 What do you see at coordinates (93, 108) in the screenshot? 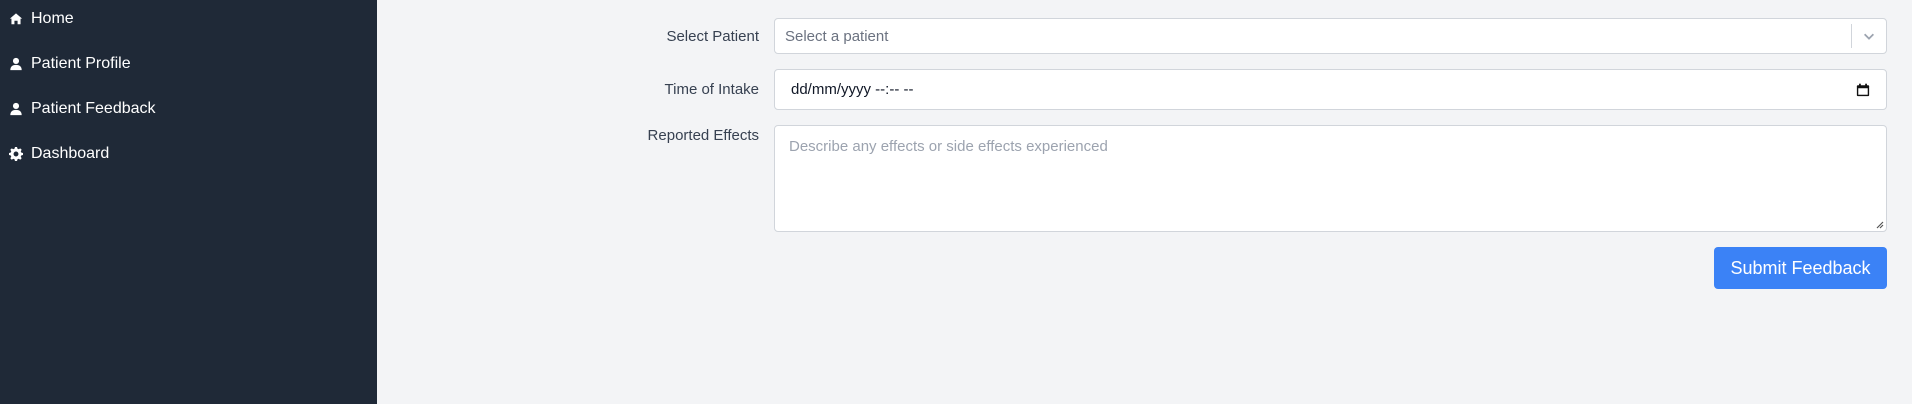
I see `sidebar-item-label: Patient Feedback` at bounding box center [93, 108].